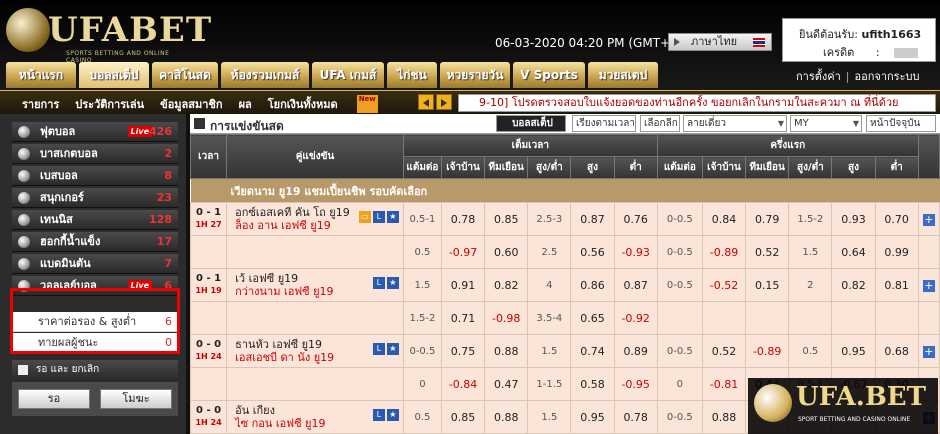  I want to click on logout-link: ออกจากระบบ, so click(887, 76).